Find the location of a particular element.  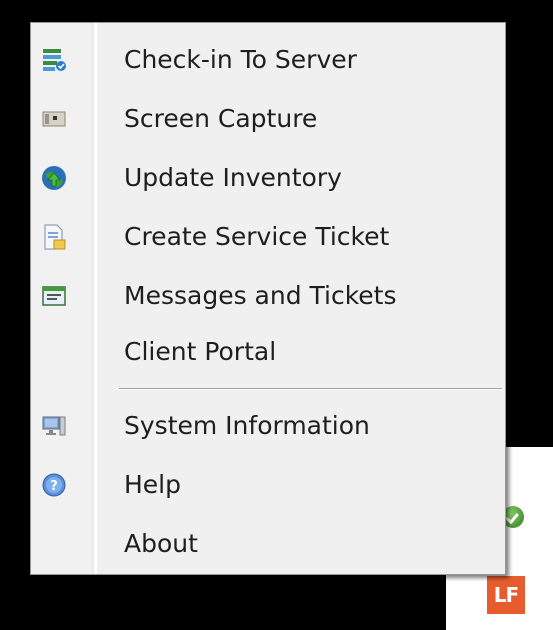

menu-item-label: Create Service Ticket is located at coordinates (257, 236).